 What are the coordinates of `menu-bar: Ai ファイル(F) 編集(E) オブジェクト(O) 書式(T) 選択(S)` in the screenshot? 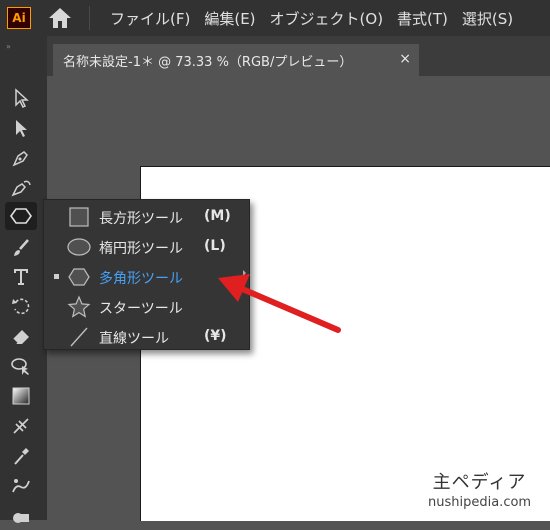 It's located at (275, 18).